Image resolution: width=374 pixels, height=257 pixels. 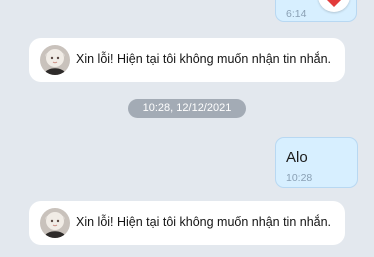 What do you see at coordinates (297, 157) in the screenshot?
I see `message-text: Alo` at bounding box center [297, 157].